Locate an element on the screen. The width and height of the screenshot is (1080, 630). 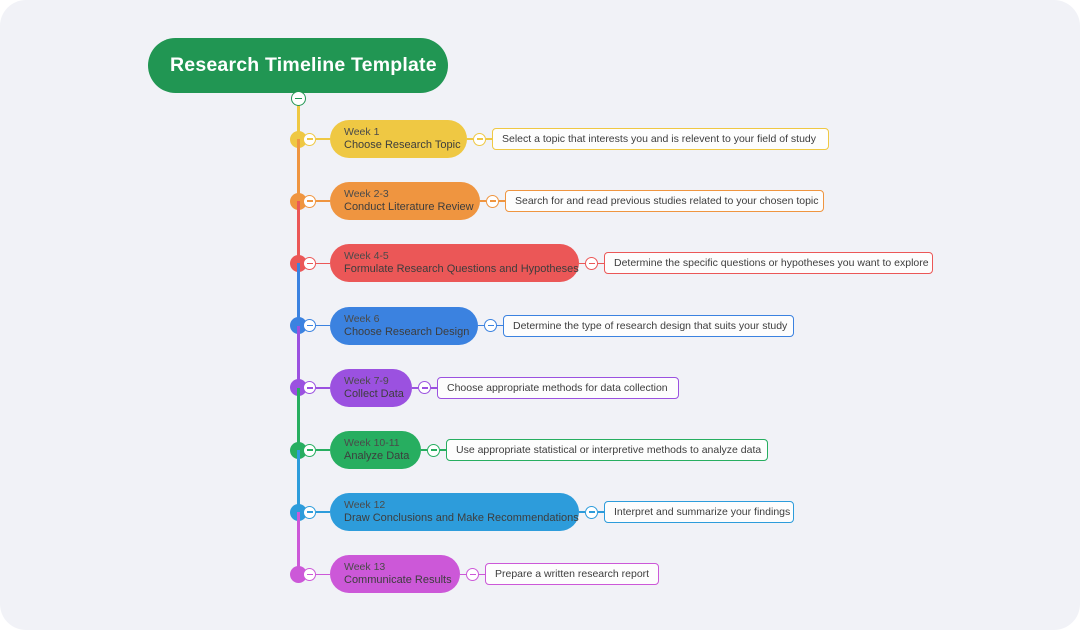
pill-task-label: Choose Research Design is located at coordinates (407, 331).